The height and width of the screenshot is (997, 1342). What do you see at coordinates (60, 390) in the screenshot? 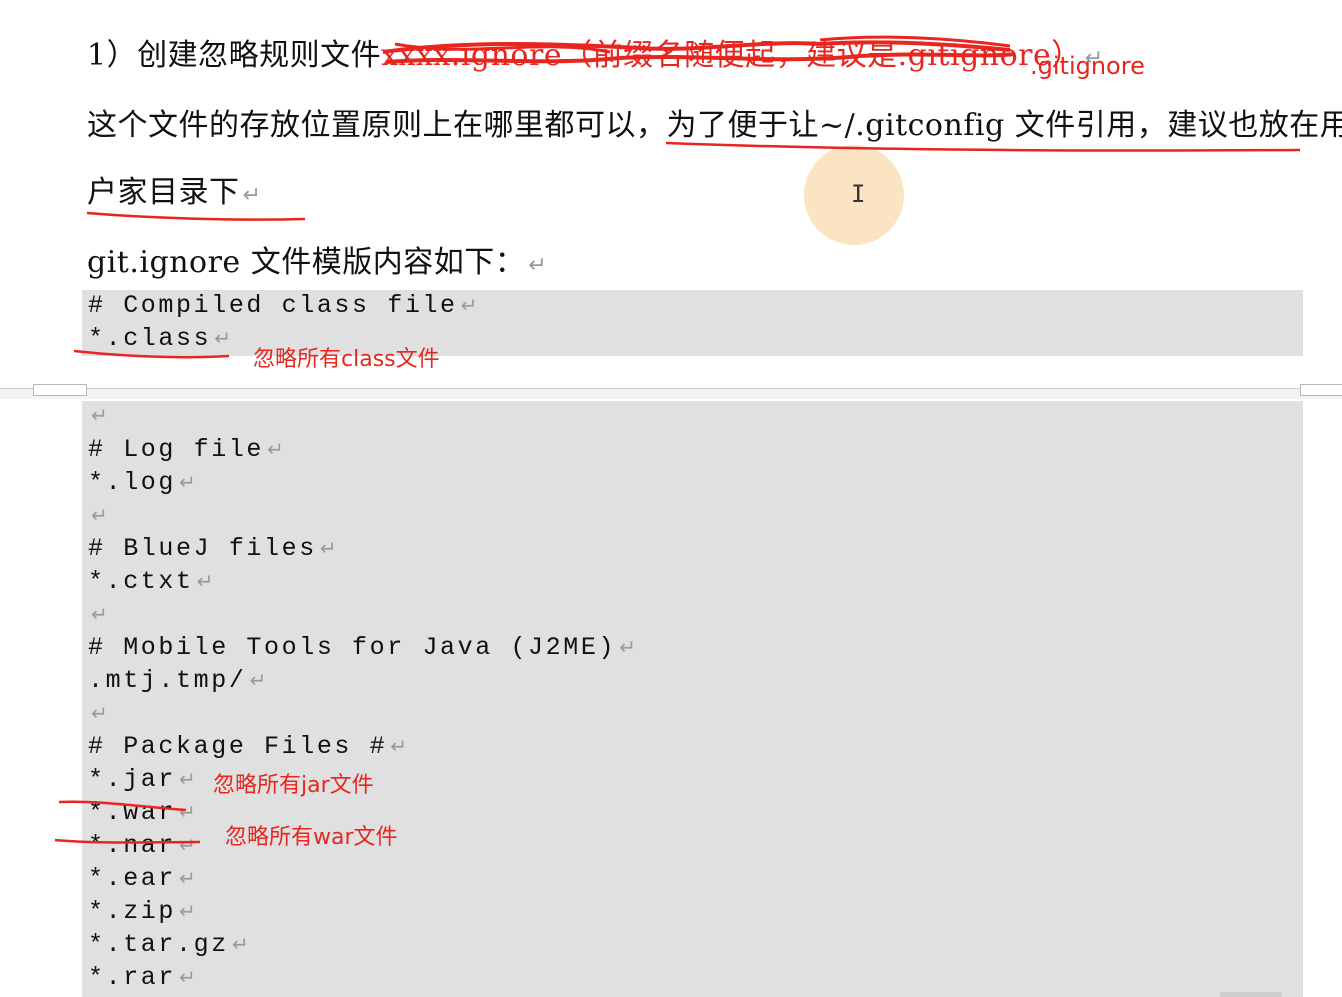
I see `margin-corner-mark-left` at bounding box center [60, 390].